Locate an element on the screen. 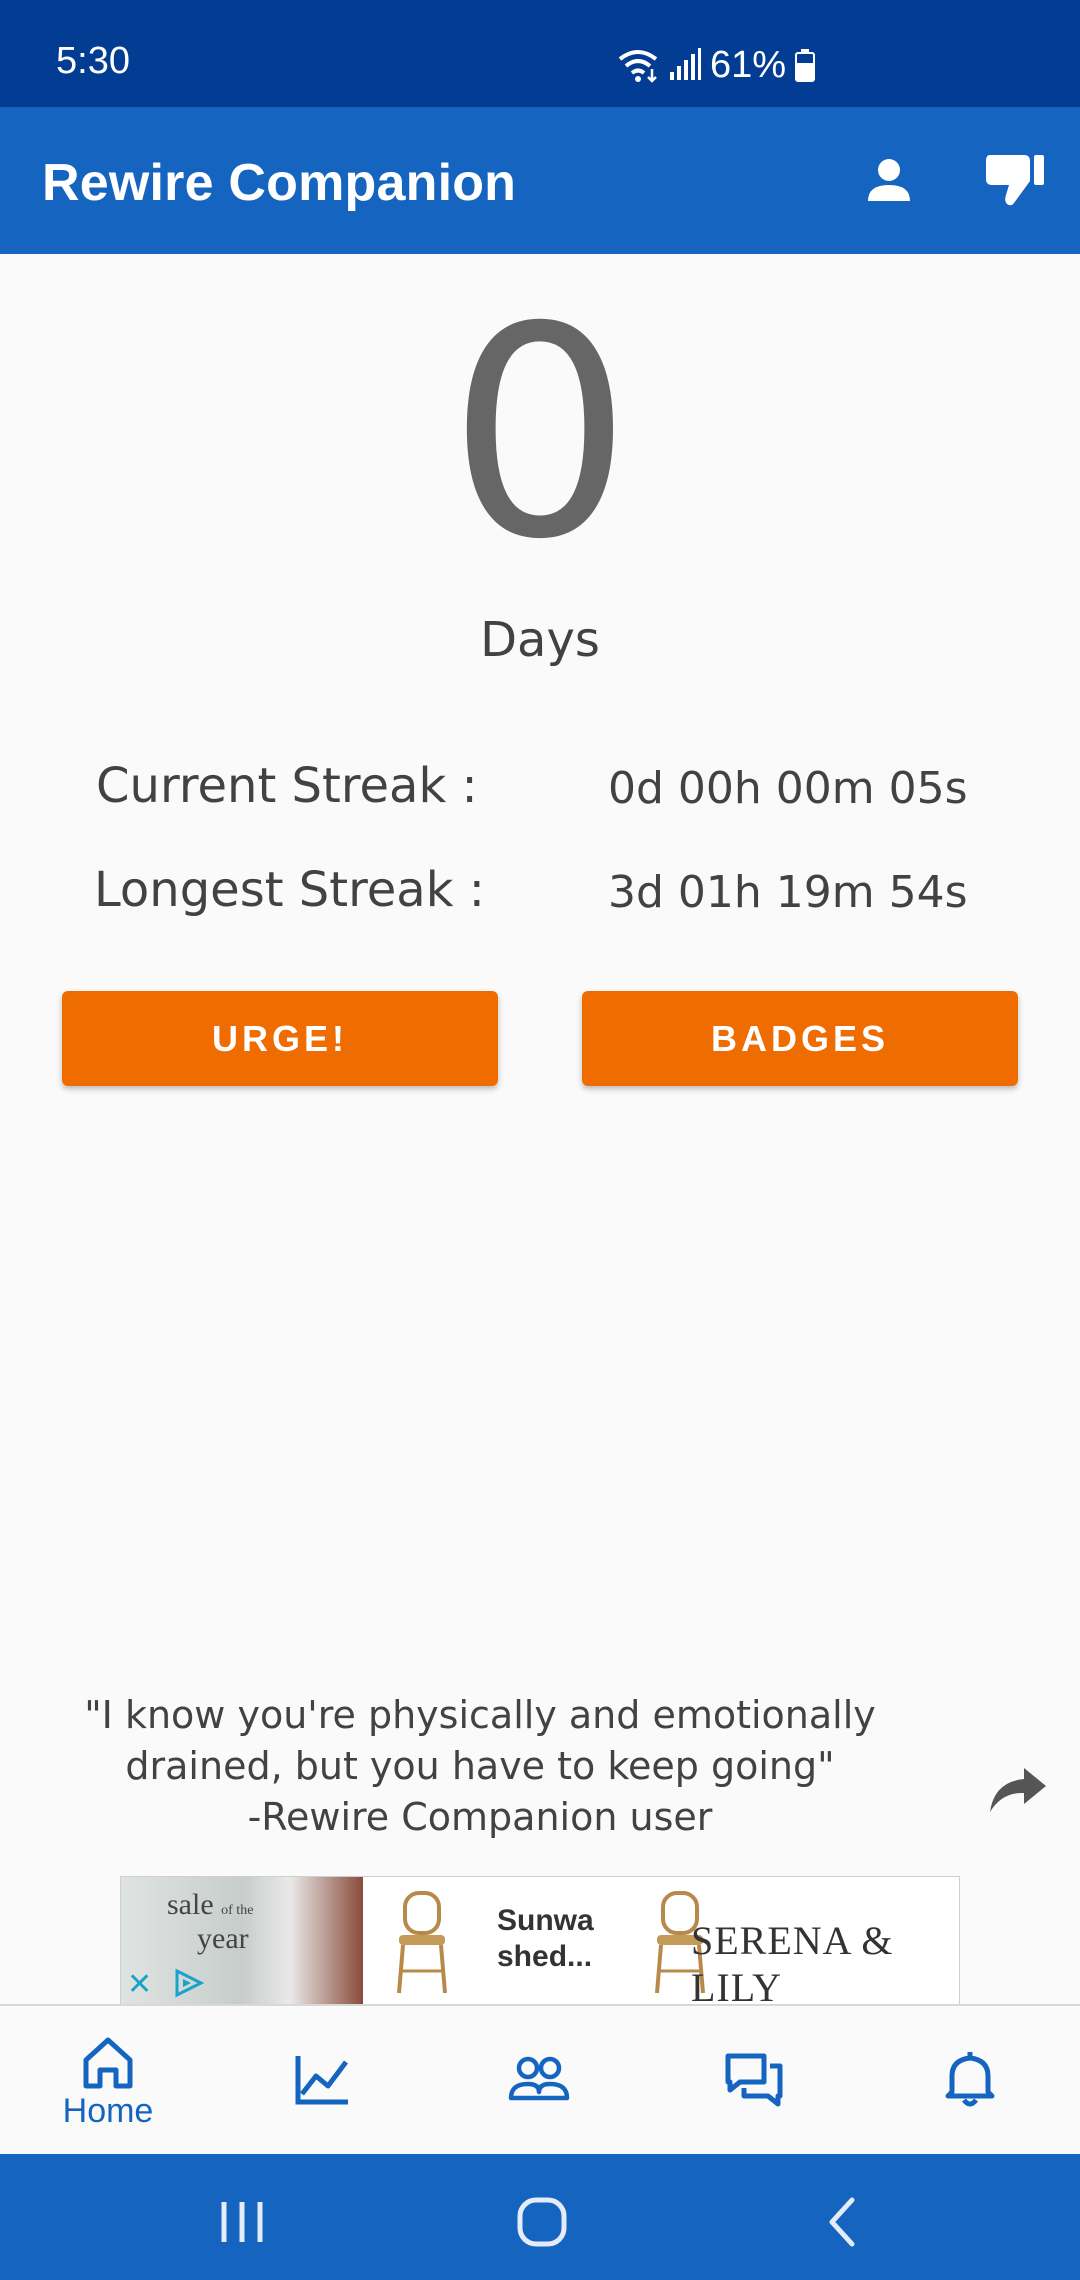 The height and width of the screenshot is (2280, 1080). ad-image: sale of the year ✕ is located at coordinates (242, 1941).